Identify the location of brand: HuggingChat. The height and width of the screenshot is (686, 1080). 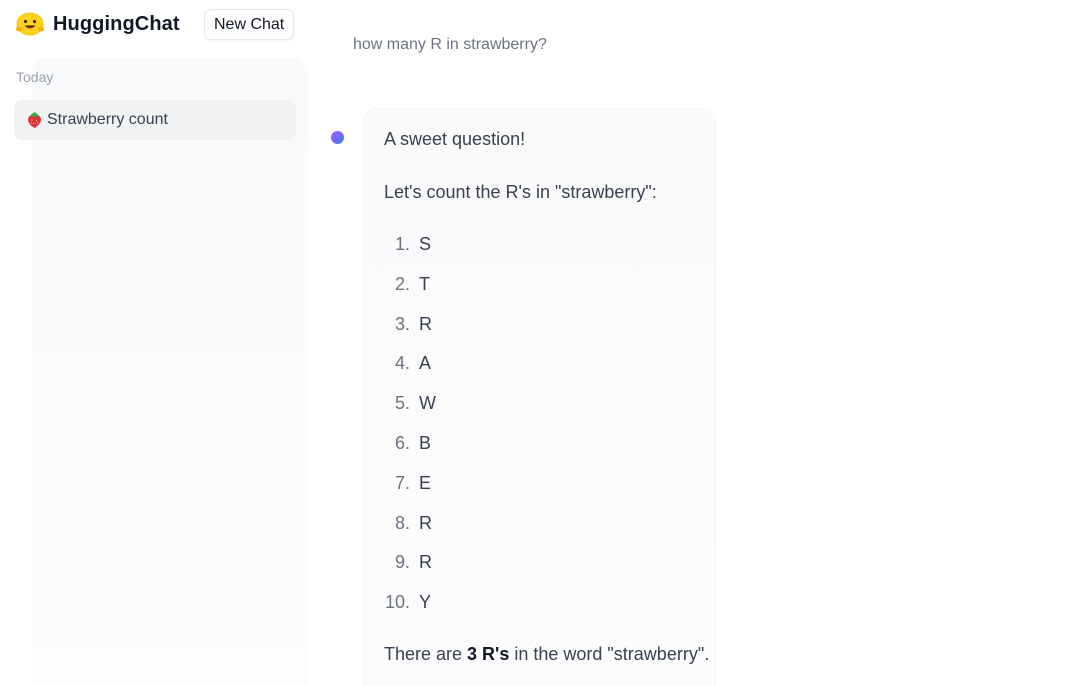
(98, 24).